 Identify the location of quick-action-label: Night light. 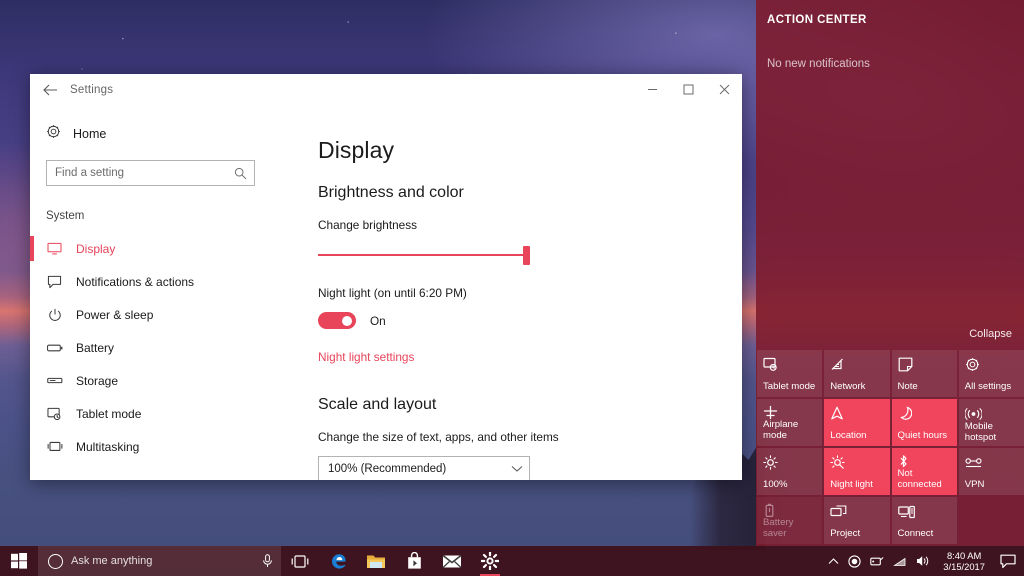
(851, 484).